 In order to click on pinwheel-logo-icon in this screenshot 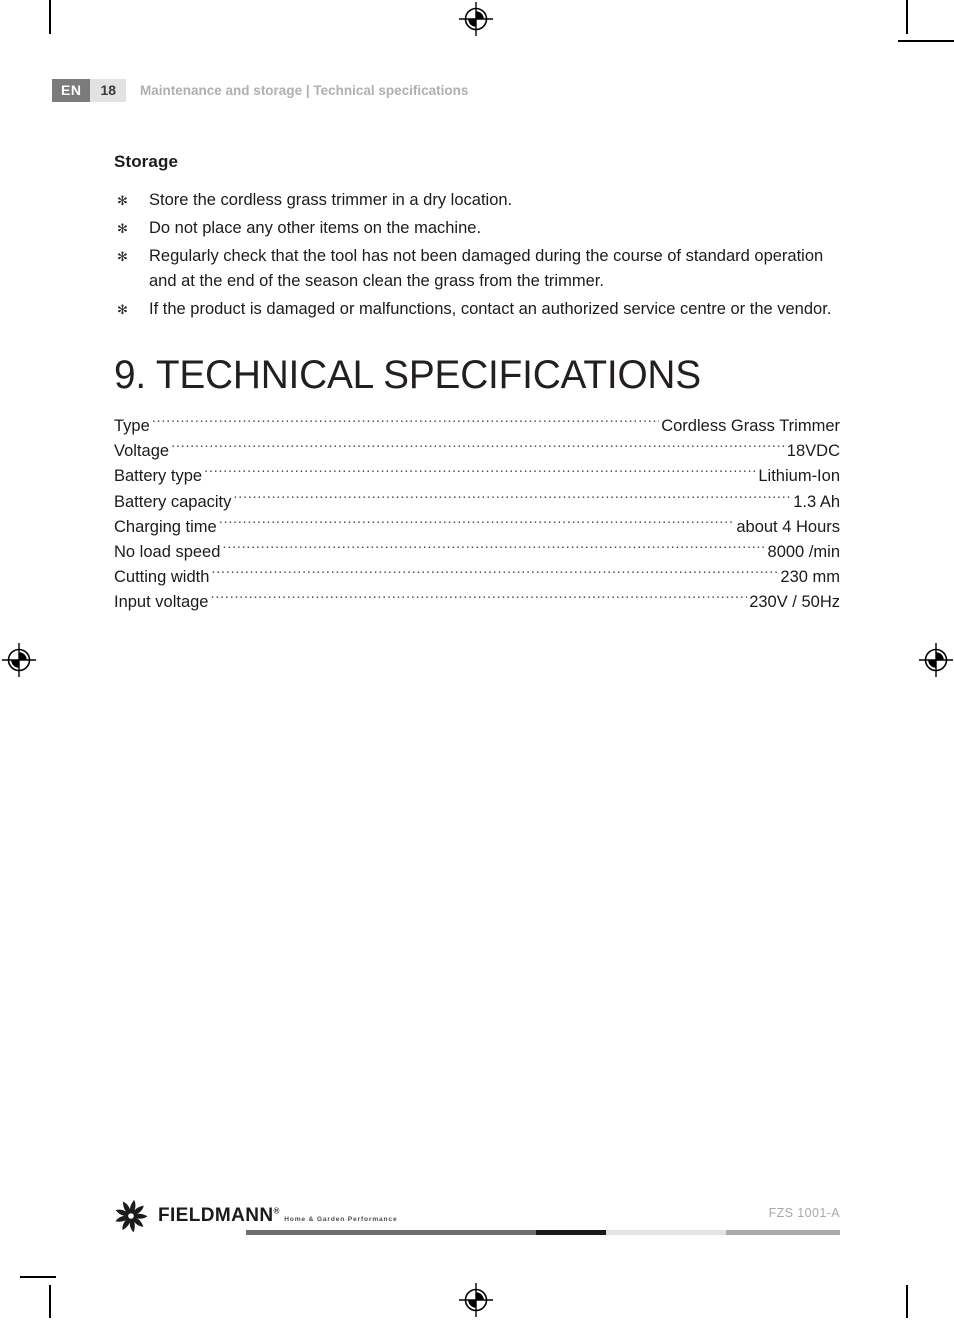, I will do `click(131, 1216)`.